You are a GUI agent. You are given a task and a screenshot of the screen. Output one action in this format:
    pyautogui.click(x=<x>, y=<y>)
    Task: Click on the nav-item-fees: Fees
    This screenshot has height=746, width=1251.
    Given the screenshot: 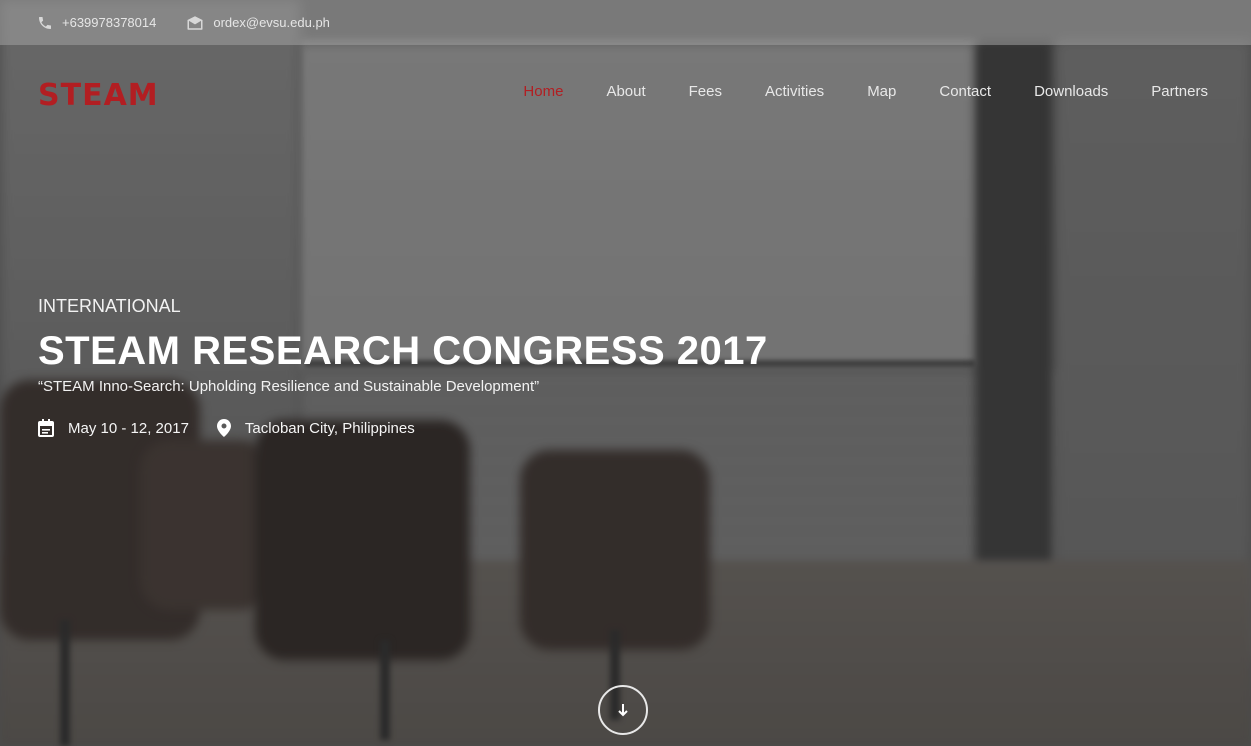 What is the action you would take?
    pyautogui.click(x=705, y=91)
    